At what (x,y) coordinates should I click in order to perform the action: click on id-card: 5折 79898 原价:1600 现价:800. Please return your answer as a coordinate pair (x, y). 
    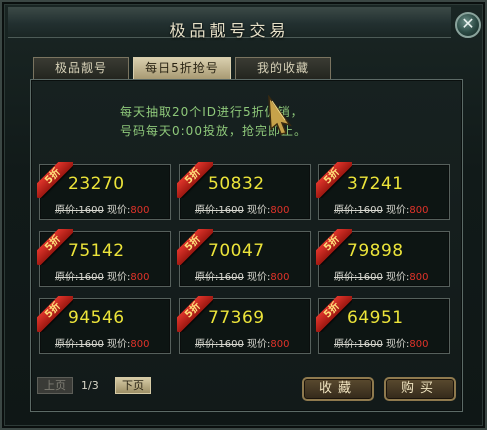
    Looking at the image, I should click on (383, 258).